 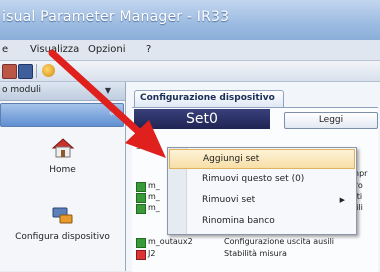 I want to click on tab-device-configuration-label: Configurazione dispositivo, so click(x=207, y=98).